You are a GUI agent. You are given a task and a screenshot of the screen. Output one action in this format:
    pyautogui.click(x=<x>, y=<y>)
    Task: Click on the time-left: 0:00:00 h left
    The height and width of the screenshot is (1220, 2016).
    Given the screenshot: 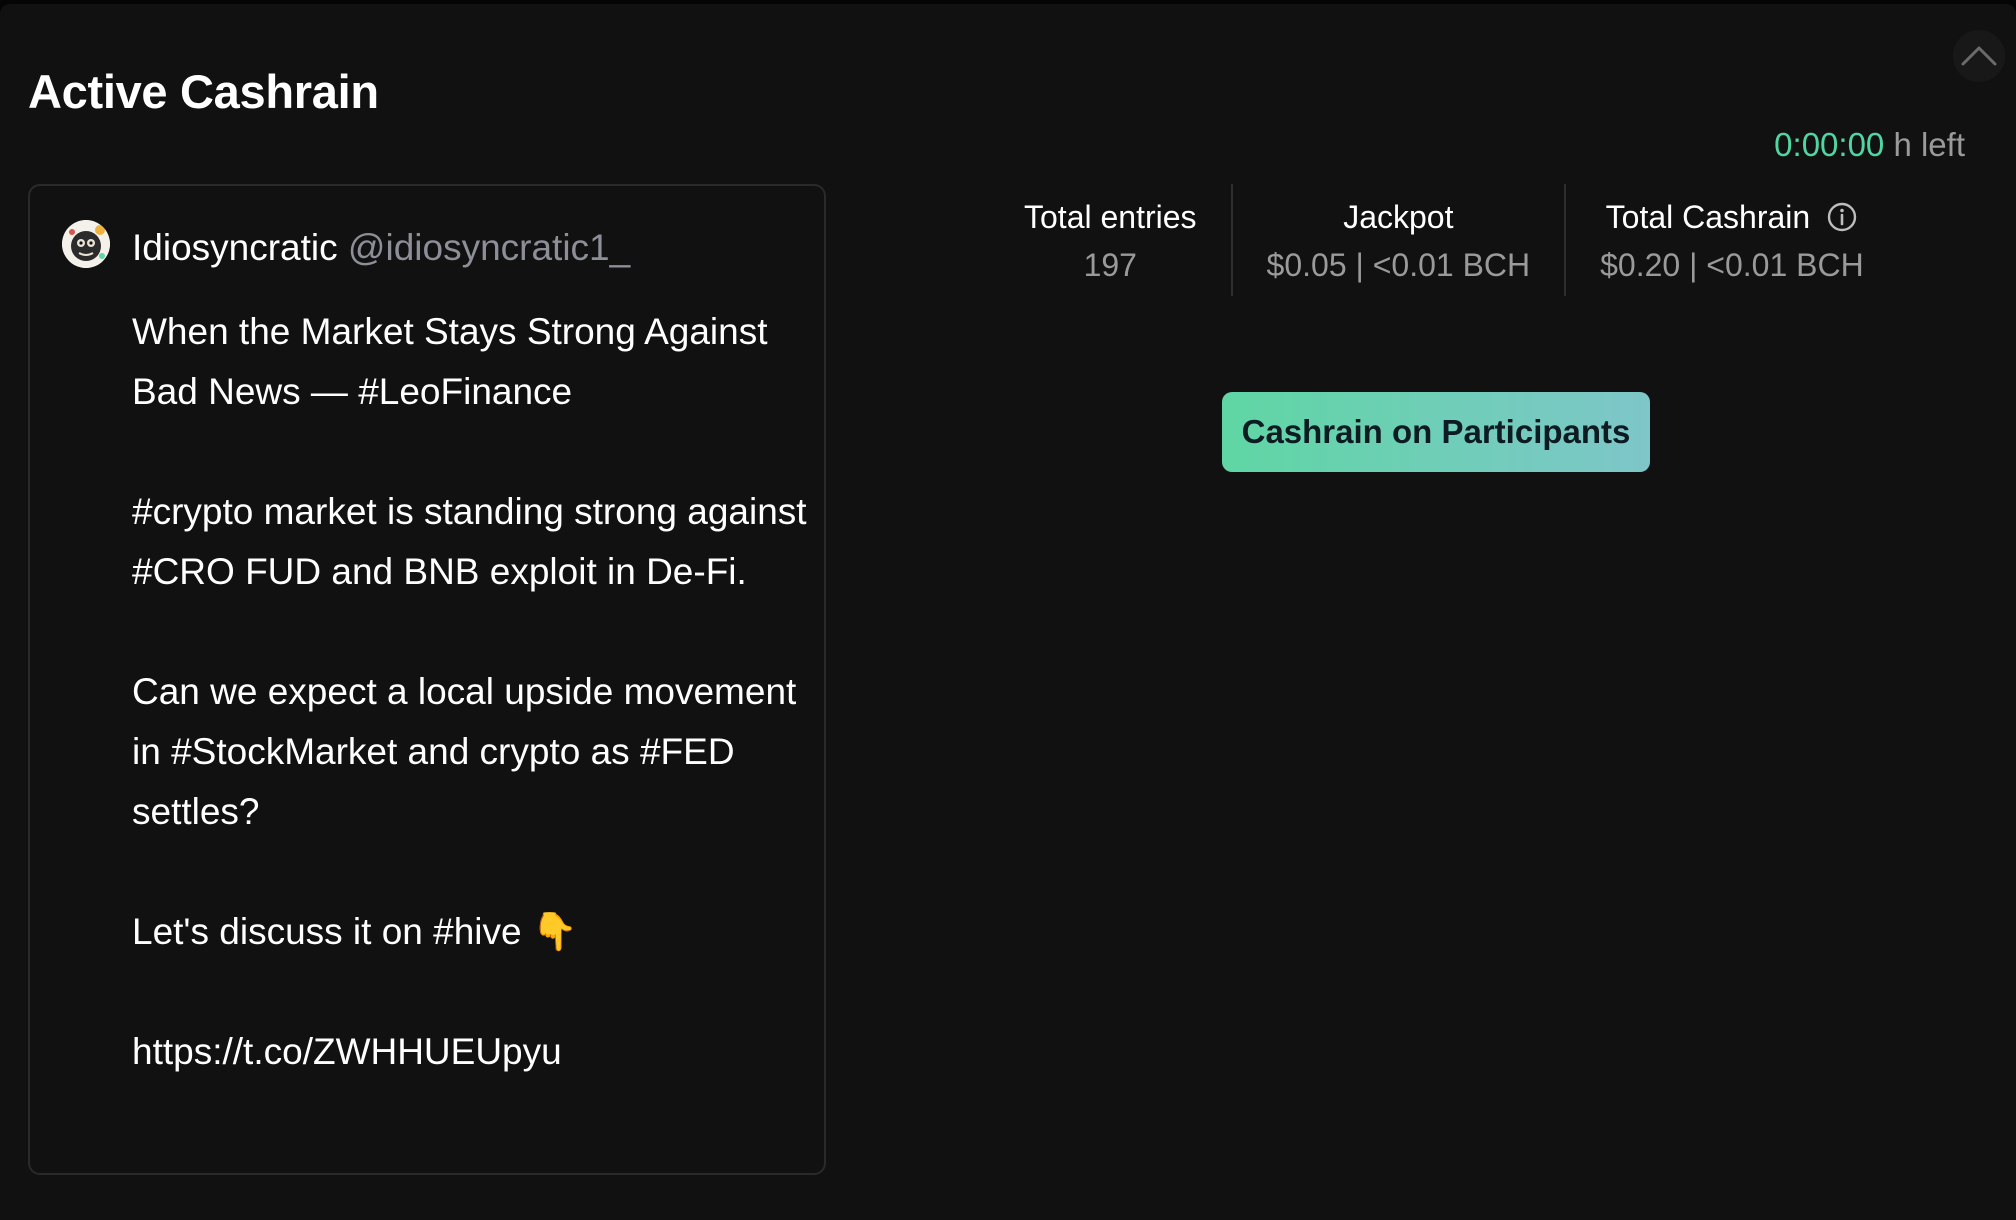 What is the action you would take?
    pyautogui.click(x=1869, y=145)
    